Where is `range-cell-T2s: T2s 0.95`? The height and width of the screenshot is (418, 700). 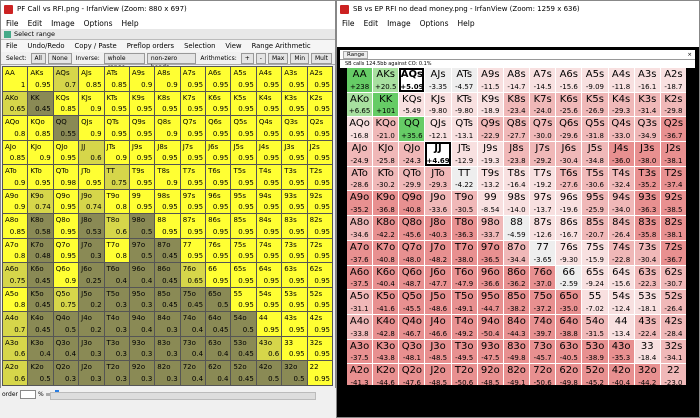
range-cell-T2s: T2s 0.95 is located at coordinates (319, 177).